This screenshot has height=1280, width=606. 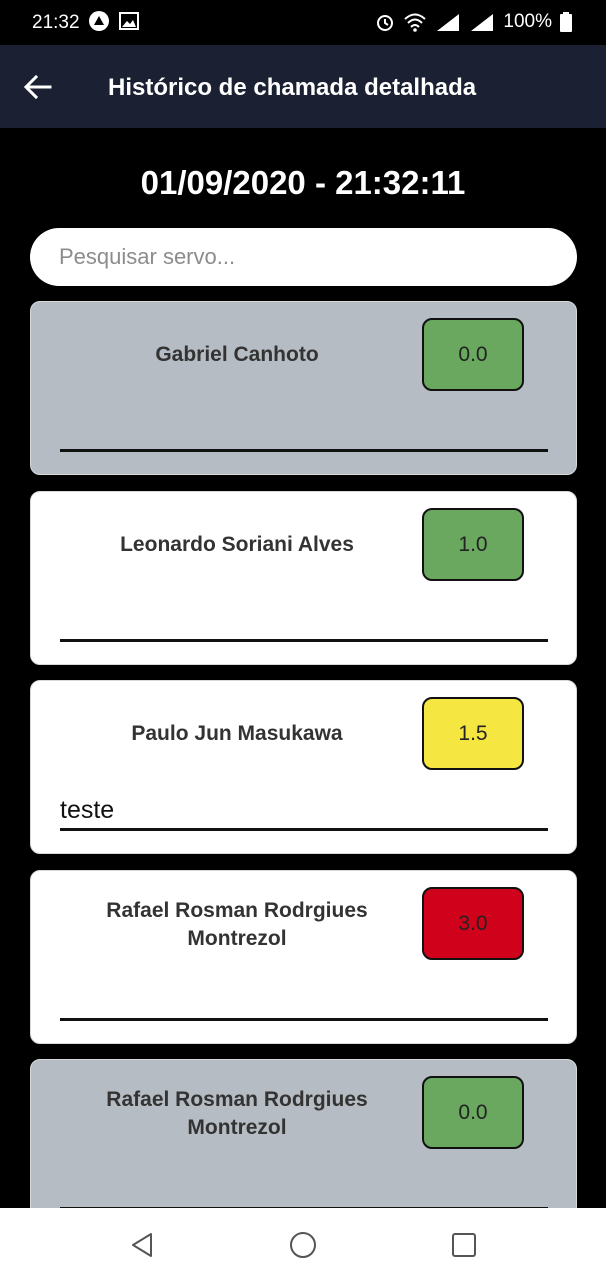 I want to click on status-time: 21:32, so click(x=56, y=22).